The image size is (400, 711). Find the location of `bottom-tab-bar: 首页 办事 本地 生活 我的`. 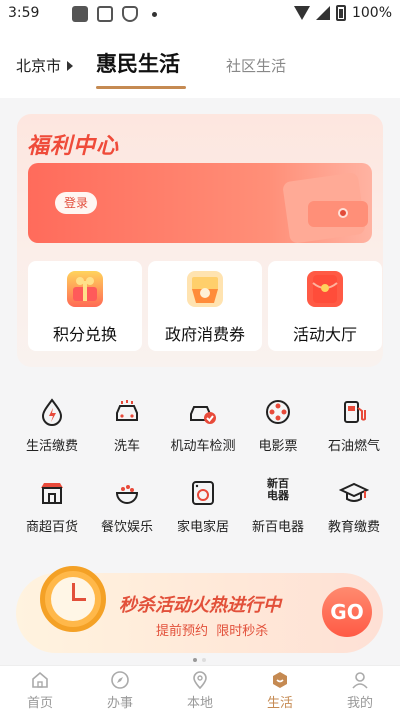

bottom-tab-bar: 首页 办事 本地 生活 我的 is located at coordinates (200, 688).